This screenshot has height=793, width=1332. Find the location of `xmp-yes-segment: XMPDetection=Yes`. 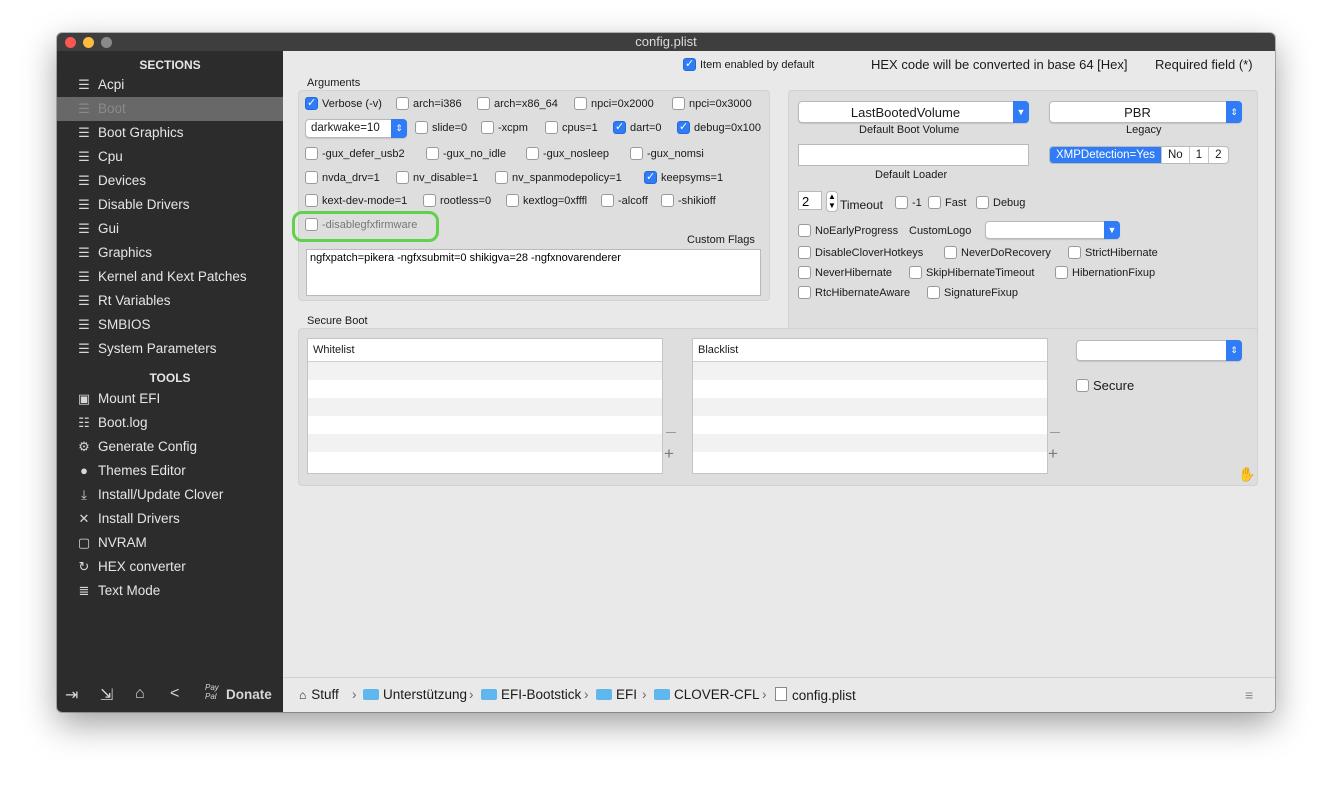

xmp-yes-segment: XMPDetection=Yes is located at coordinates (1105, 155).